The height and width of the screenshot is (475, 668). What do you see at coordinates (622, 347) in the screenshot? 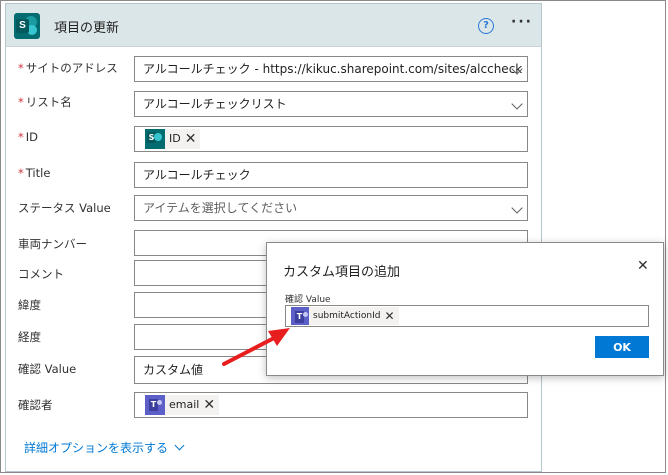
I see `ok-button: OK` at bounding box center [622, 347].